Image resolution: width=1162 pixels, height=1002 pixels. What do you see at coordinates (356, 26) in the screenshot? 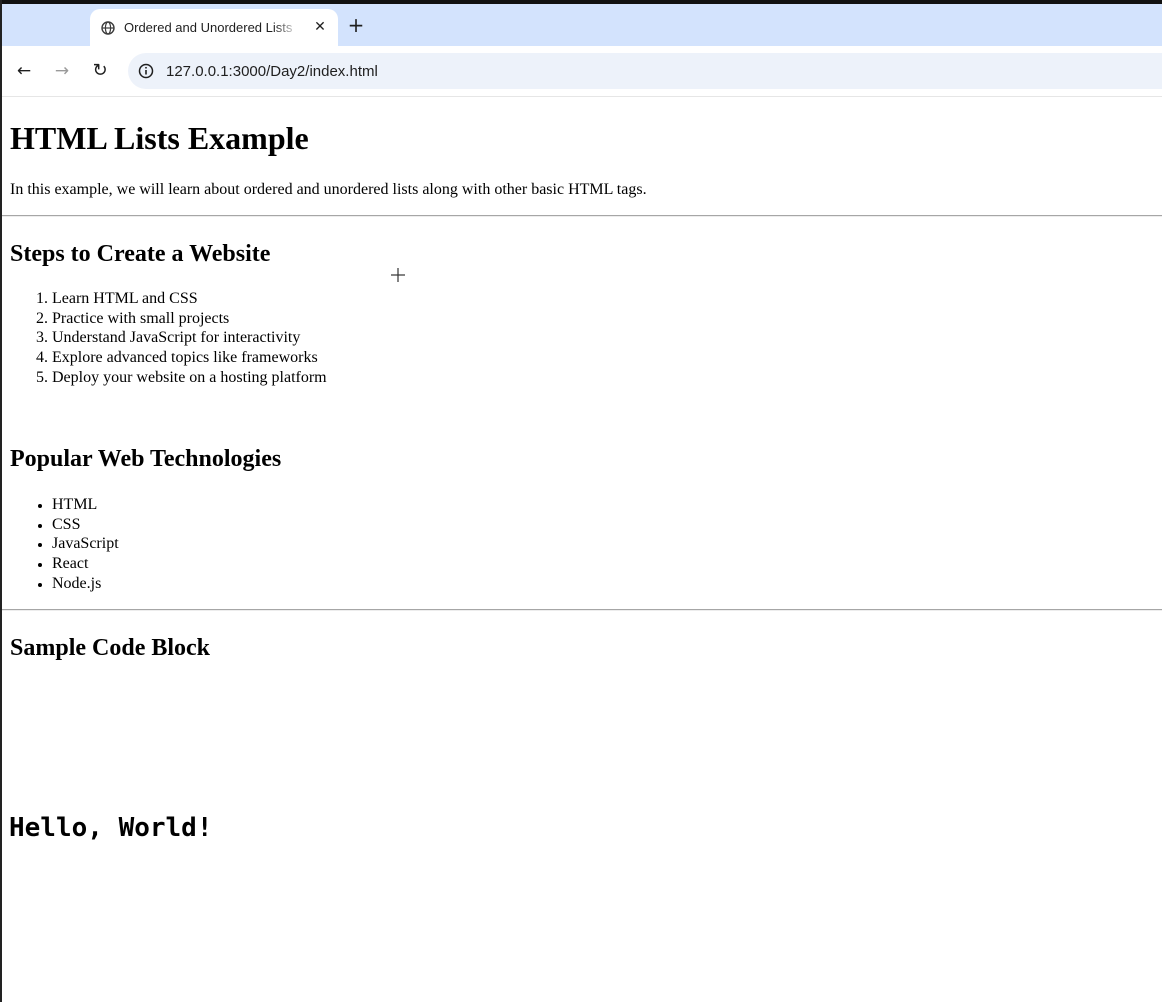
I see `new-tab-button: +` at bounding box center [356, 26].